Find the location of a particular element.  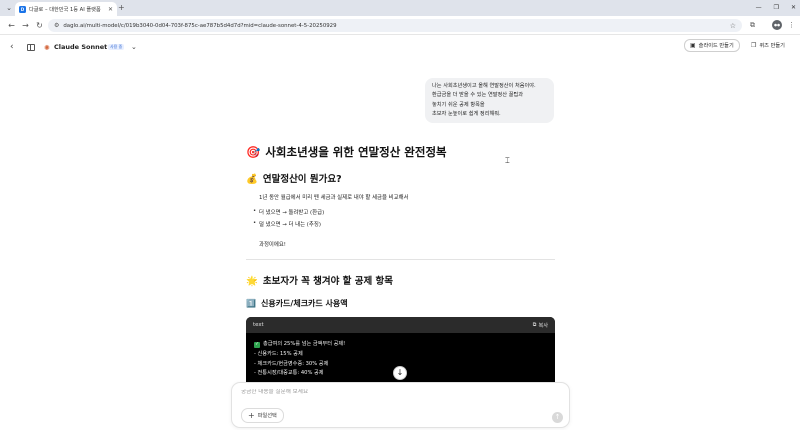

code-language-label: text is located at coordinates (258, 325).